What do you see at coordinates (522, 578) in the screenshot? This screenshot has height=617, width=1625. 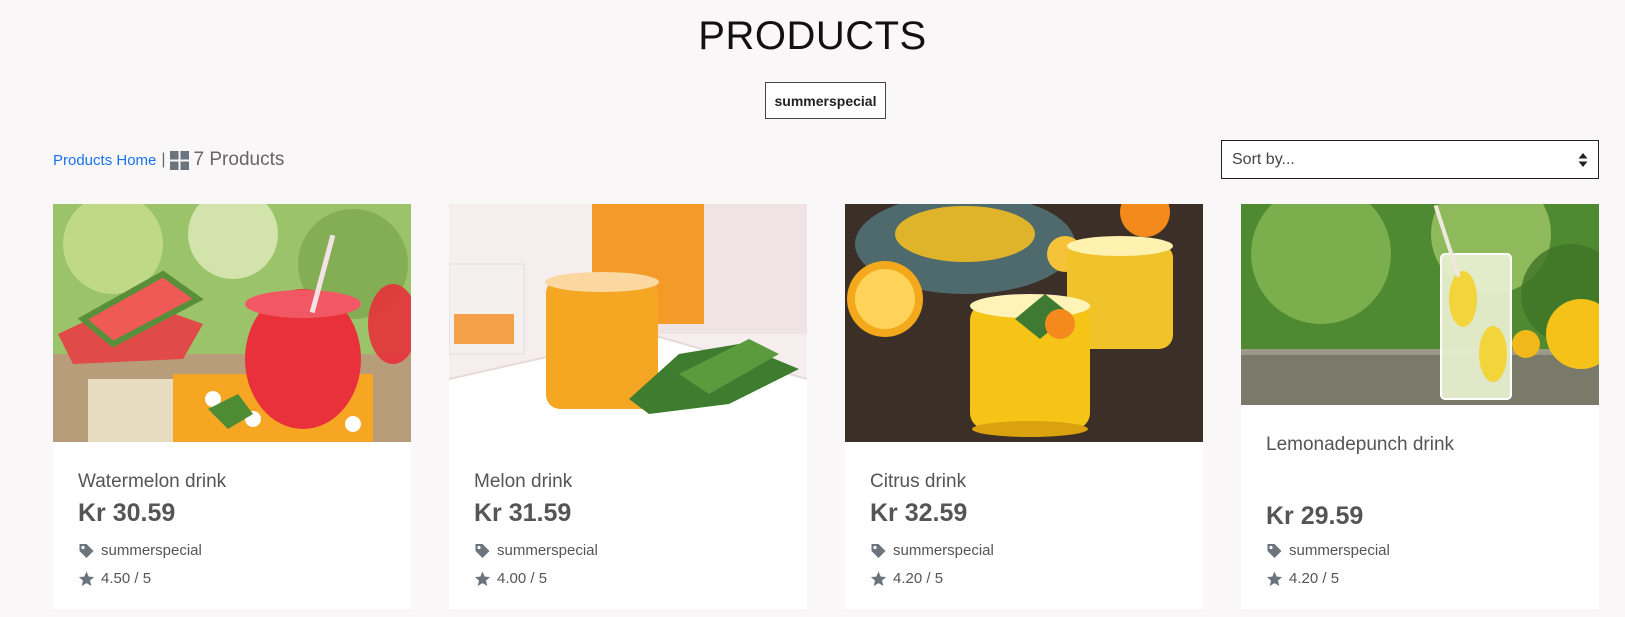 I see `product-rating-label: 4.00 / 5` at bounding box center [522, 578].